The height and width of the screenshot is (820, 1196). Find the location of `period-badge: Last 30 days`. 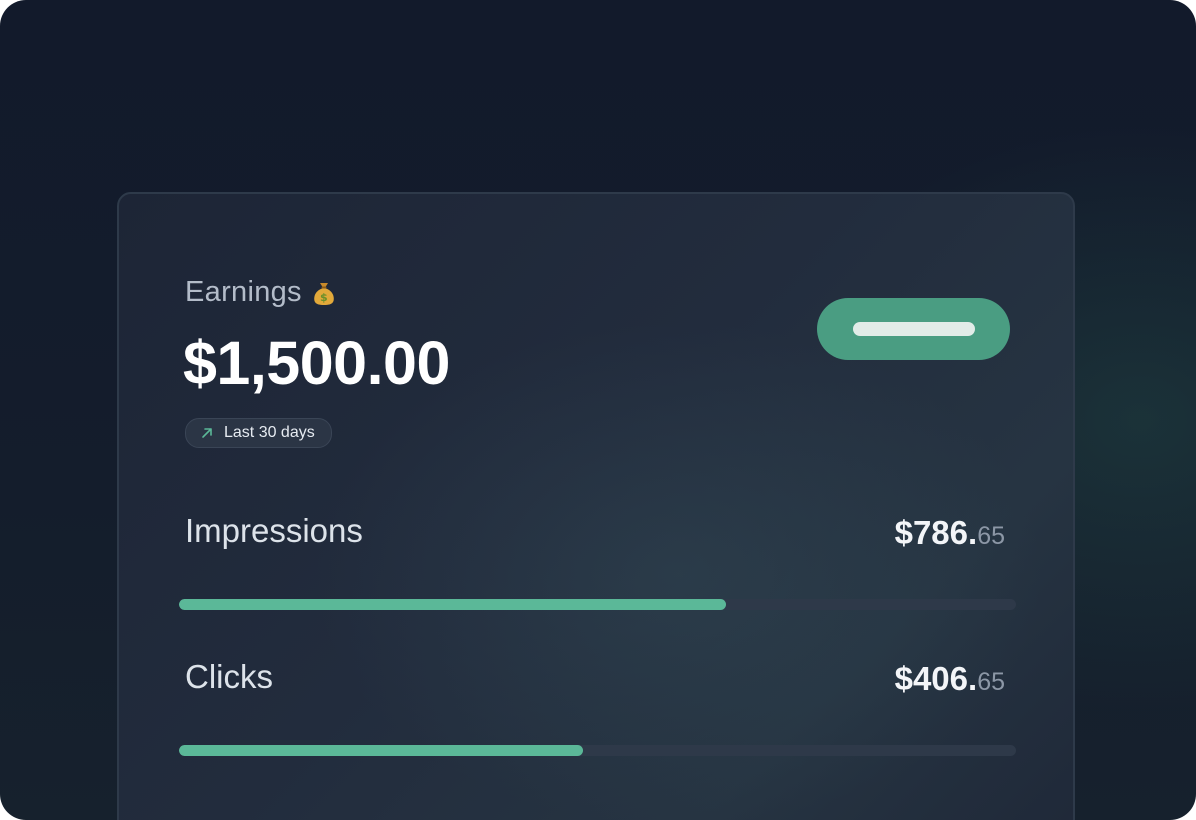

period-badge: Last 30 days is located at coordinates (258, 433).